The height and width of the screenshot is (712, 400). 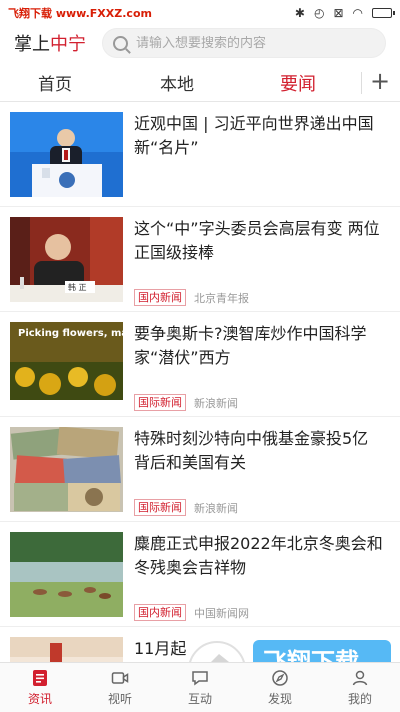 I want to click on discover-icon, so click(x=280, y=677).